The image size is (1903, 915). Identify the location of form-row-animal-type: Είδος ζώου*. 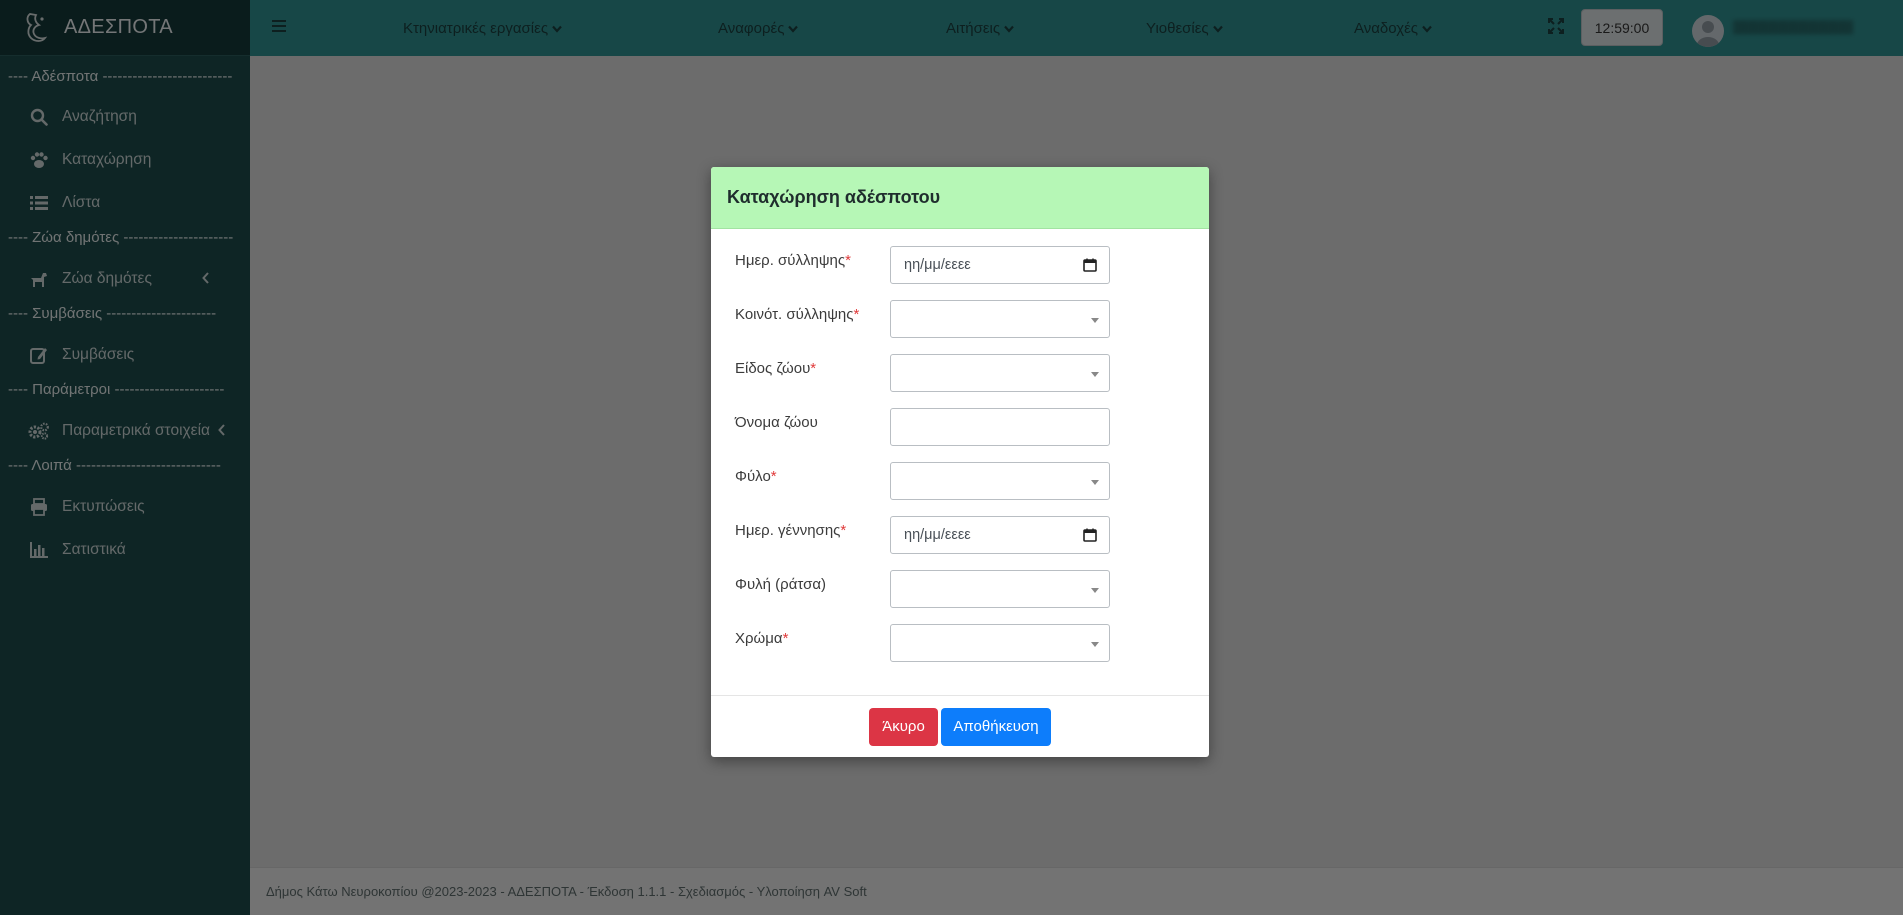
(960, 373).